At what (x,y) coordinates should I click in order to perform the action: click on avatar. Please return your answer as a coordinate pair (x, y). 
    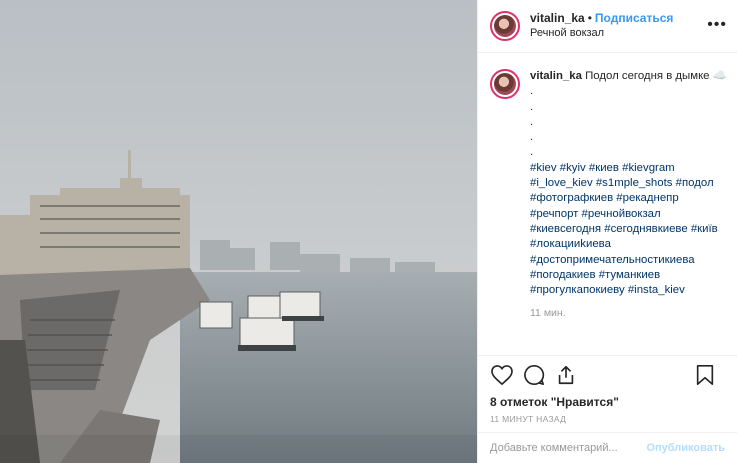
    Looking at the image, I should click on (505, 26).